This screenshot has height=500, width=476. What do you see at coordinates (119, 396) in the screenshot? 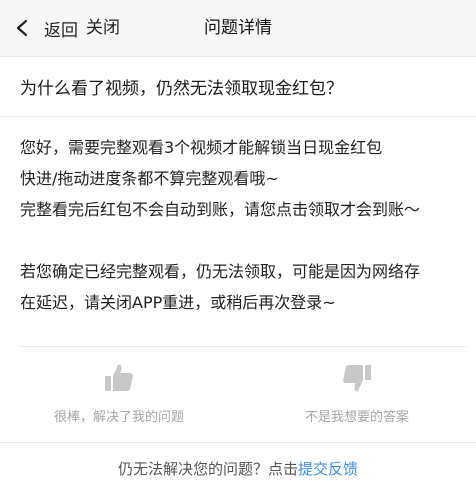
I see `helpful-button: 很棒，解决了我的问题` at bounding box center [119, 396].